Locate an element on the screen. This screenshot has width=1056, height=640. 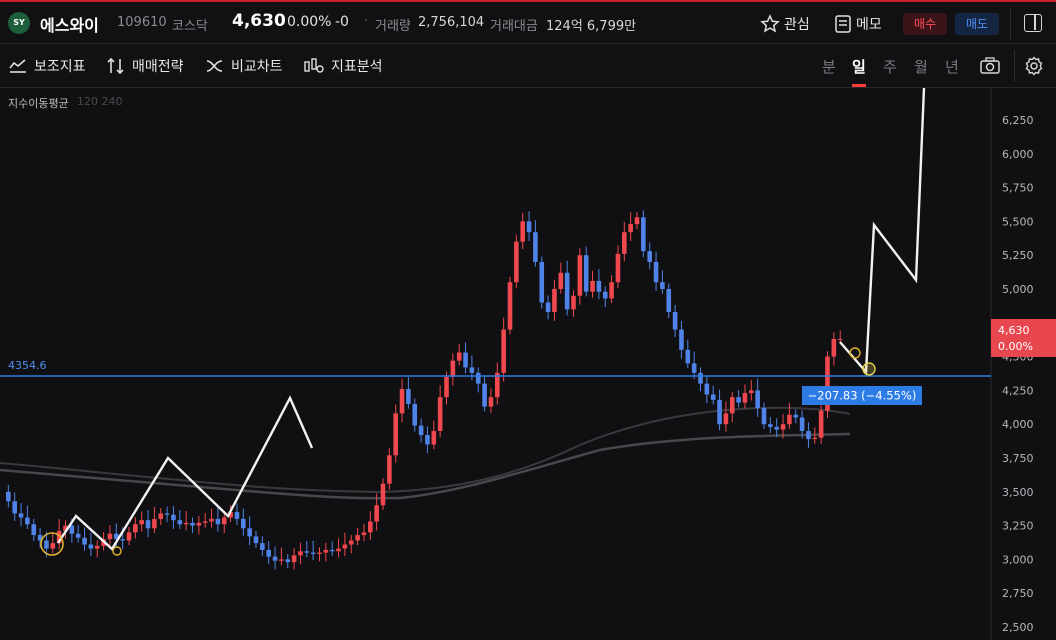
change-percent: 0.00% is located at coordinates (309, 22).